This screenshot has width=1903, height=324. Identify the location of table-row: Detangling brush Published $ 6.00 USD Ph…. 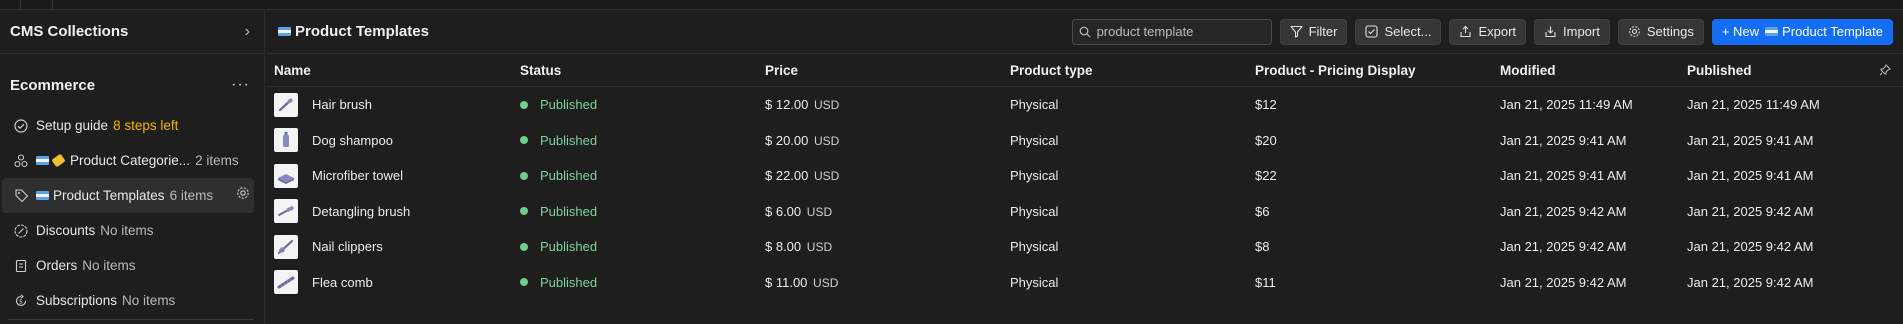
(1084, 212).